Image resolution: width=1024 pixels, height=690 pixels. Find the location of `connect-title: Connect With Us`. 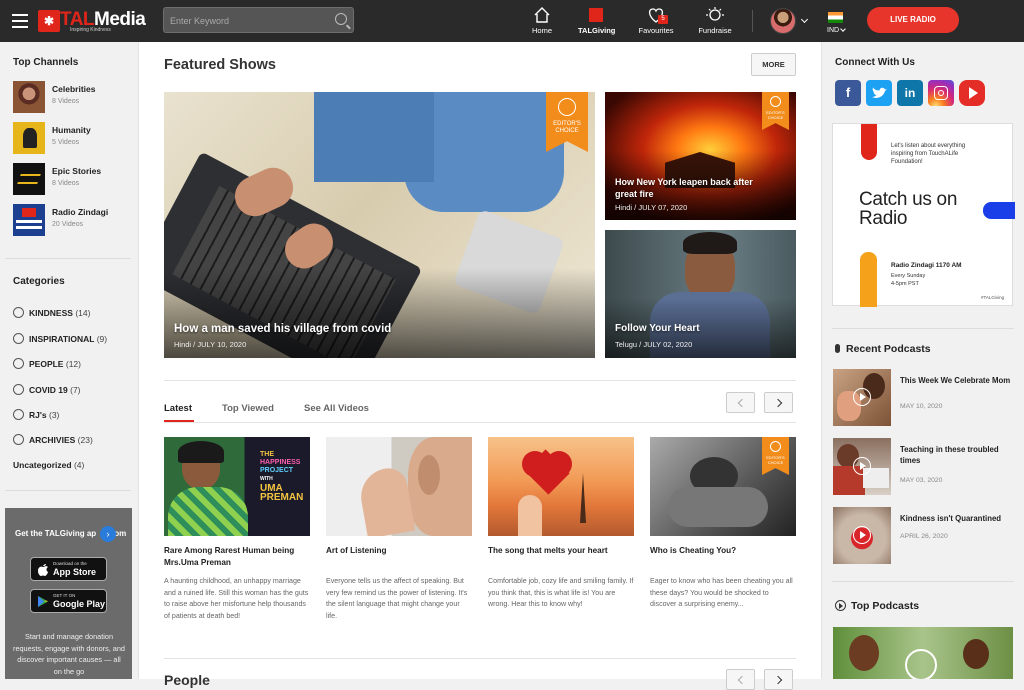

connect-title: Connect With Us is located at coordinates (875, 62).